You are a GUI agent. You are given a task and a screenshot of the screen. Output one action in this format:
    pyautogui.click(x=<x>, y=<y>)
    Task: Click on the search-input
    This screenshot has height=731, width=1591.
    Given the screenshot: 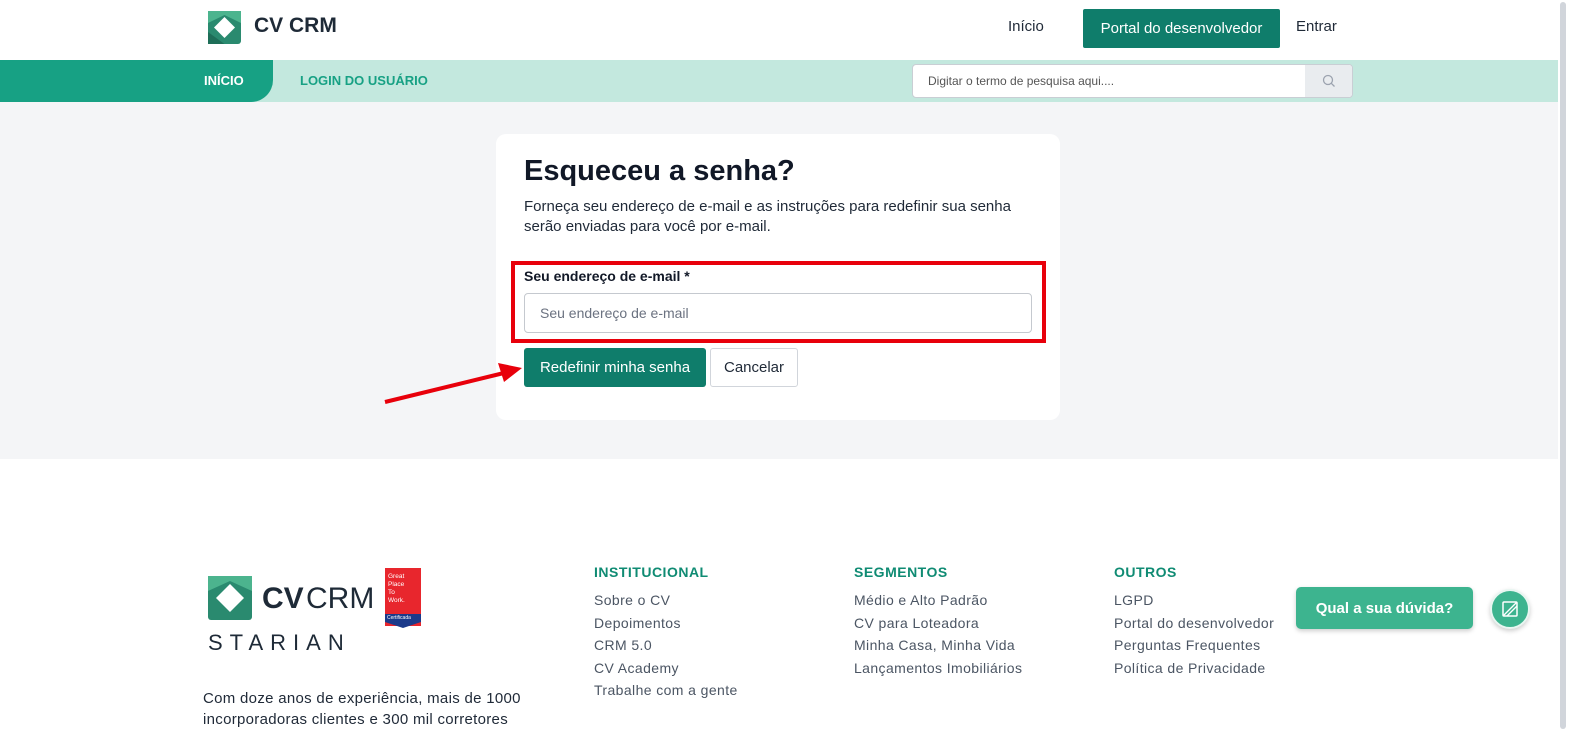 What is the action you would take?
    pyautogui.click(x=1109, y=81)
    